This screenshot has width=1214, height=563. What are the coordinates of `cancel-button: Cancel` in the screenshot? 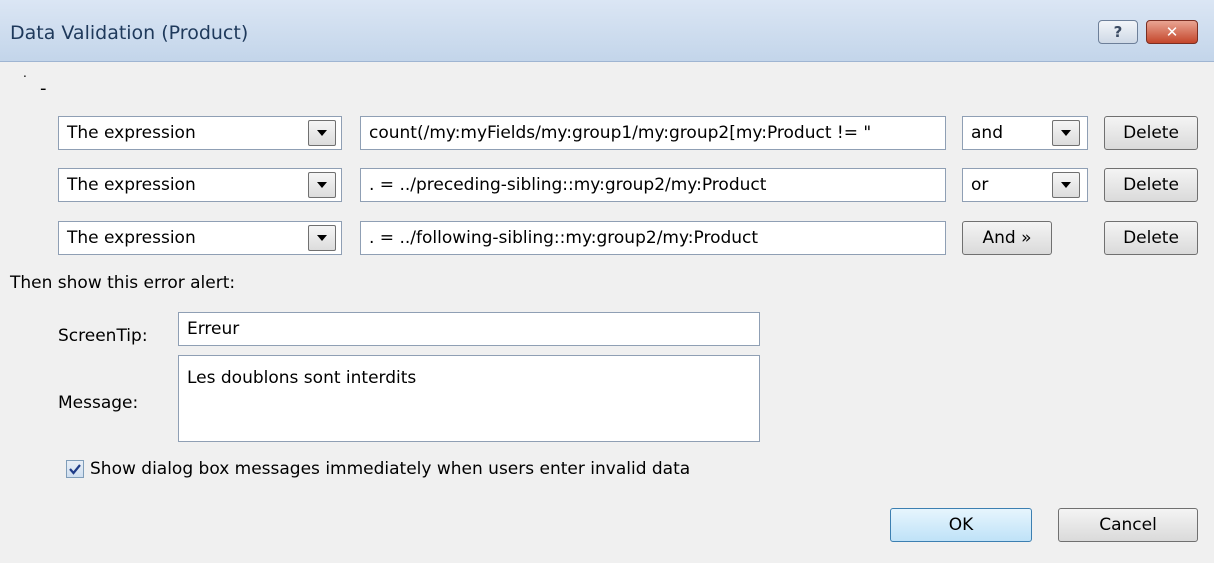 It's located at (1128, 525).